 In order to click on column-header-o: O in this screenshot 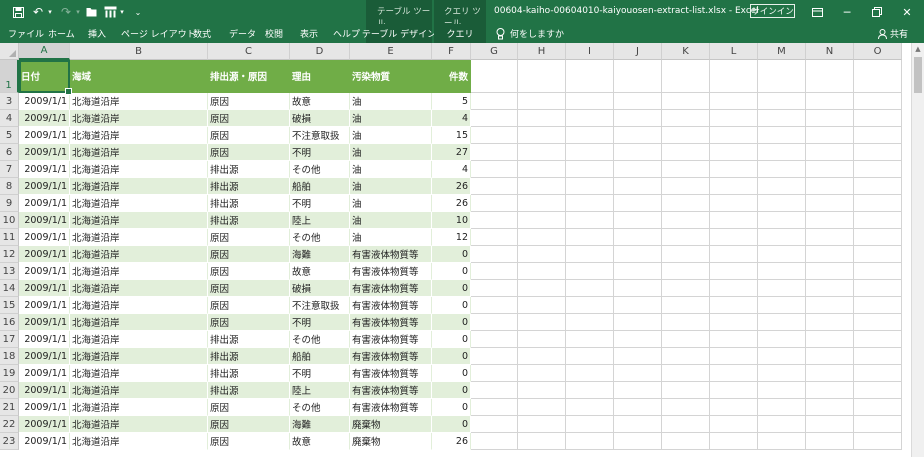, I will do `click(878, 51)`.